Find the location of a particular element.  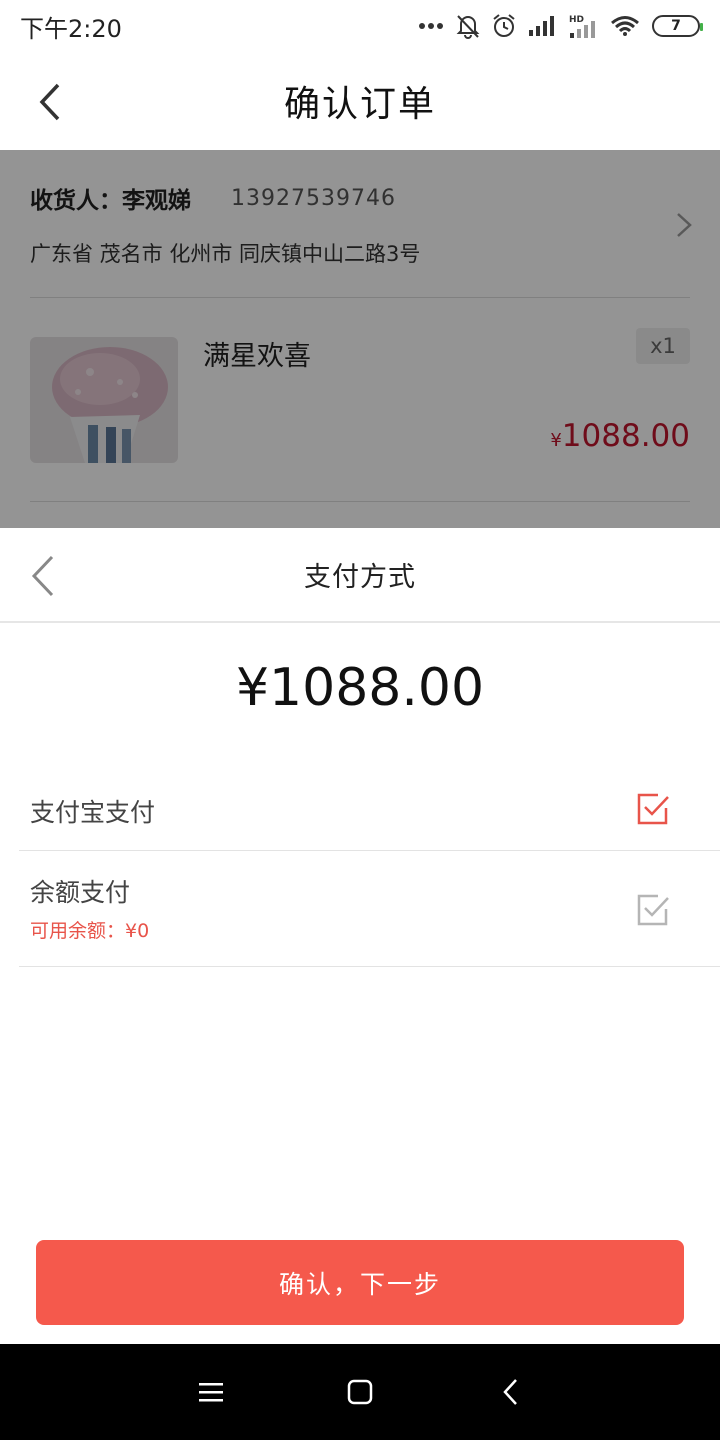

menu-button is located at coordinates (211, 1392).